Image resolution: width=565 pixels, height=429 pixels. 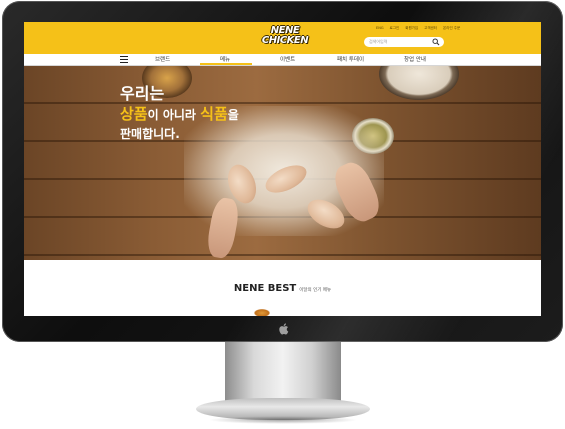 What do you see at coordinates (283, 372) in the screenshot?
I see `monitor-stand` at bounding box center [283, 372].